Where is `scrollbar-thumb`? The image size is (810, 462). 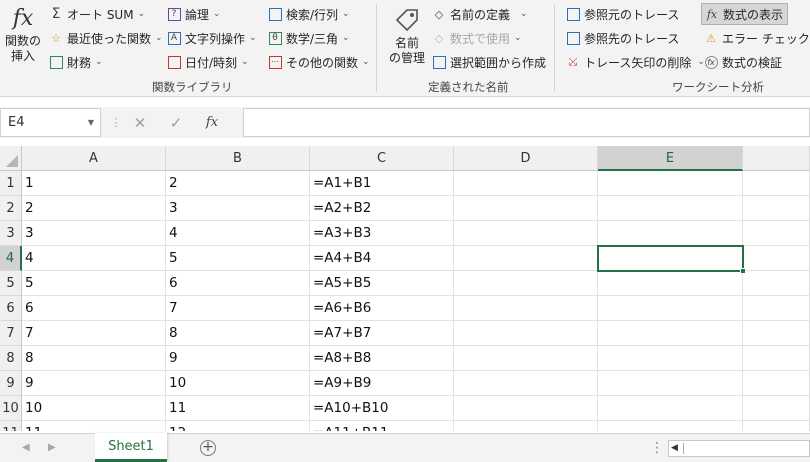
scrollbar-thumb is located at coordinates (746, 448).